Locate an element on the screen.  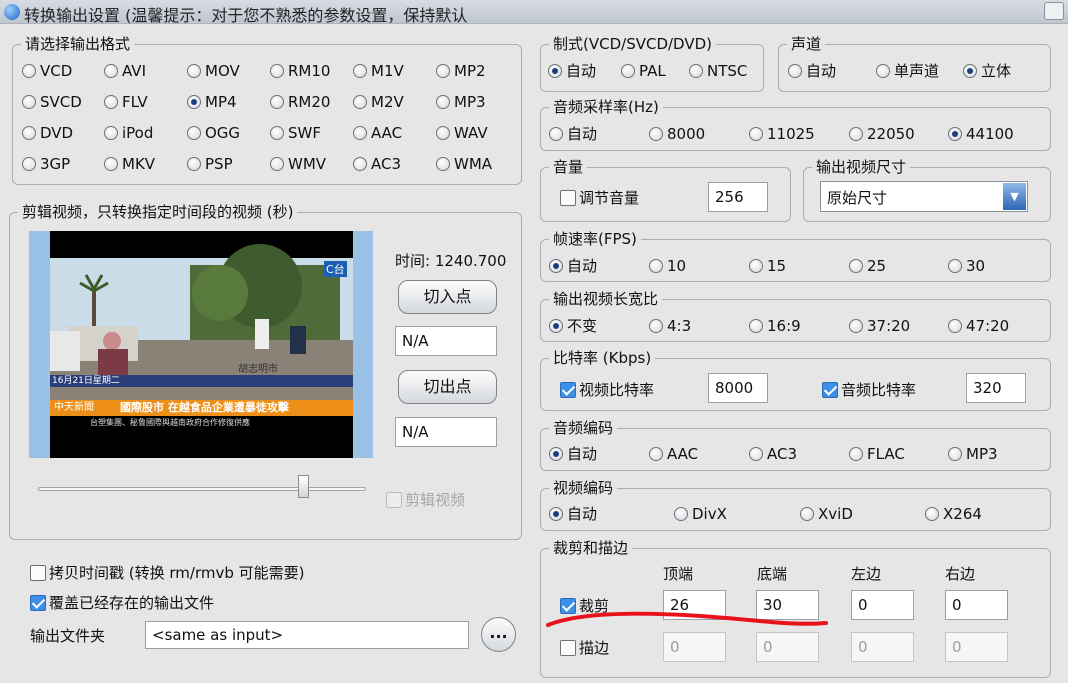
format-radio-wav: WAV is located at coordinates (462, 133).